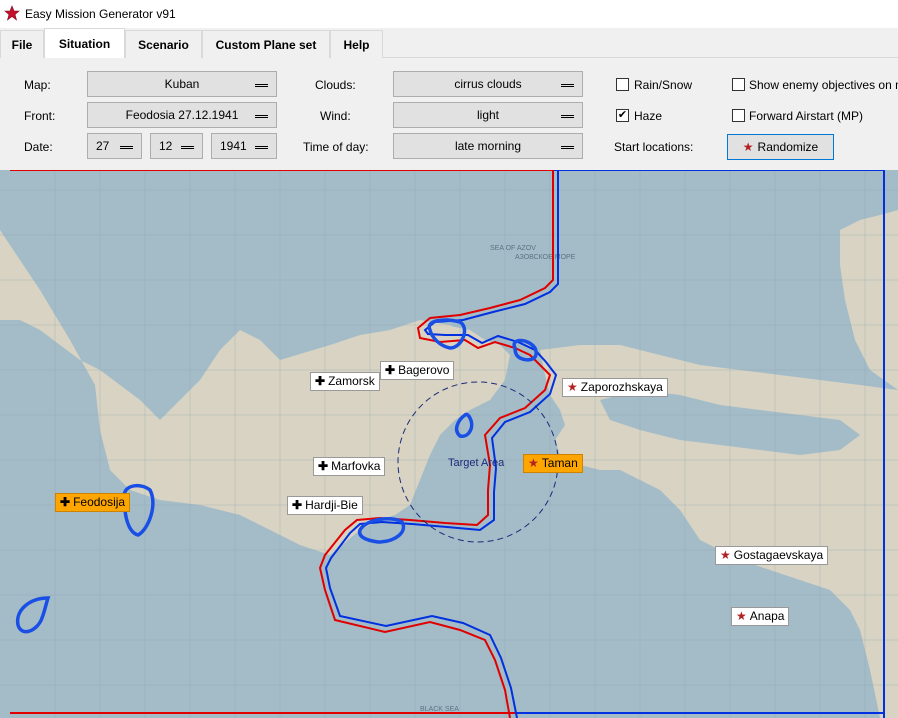 Image resolution: width=898 pixels, height=718 pixels. I want to click on clouds-select-value: cirrus clouds, so click(488, 84).